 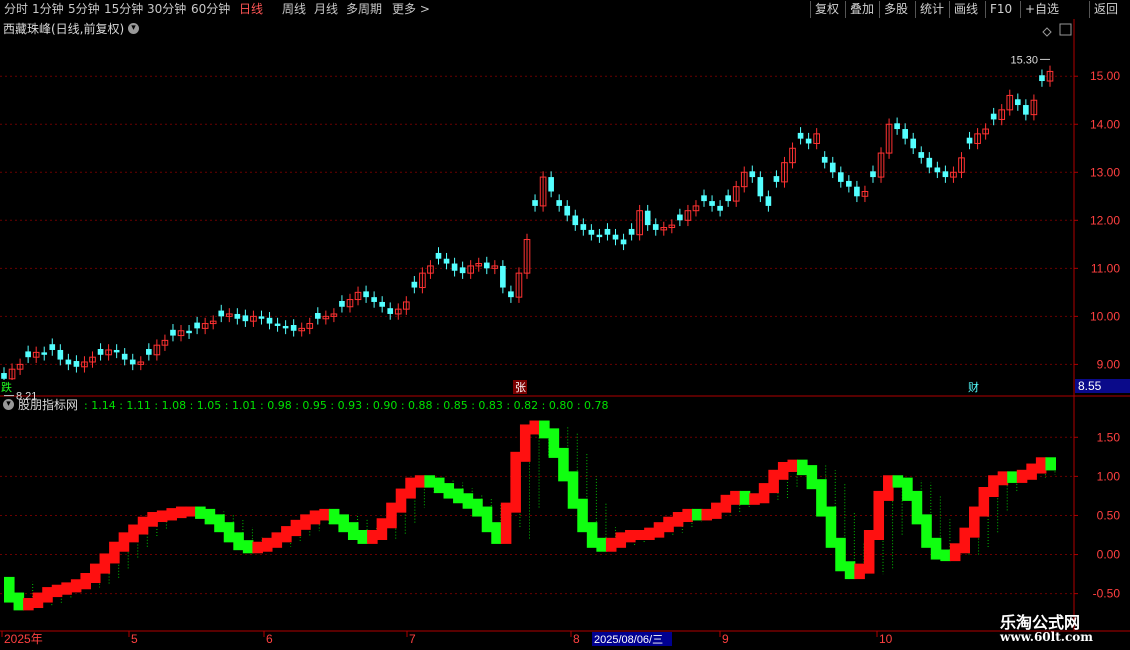 I want to click on period-tab-0: 分时, so click(x=16, y=9).